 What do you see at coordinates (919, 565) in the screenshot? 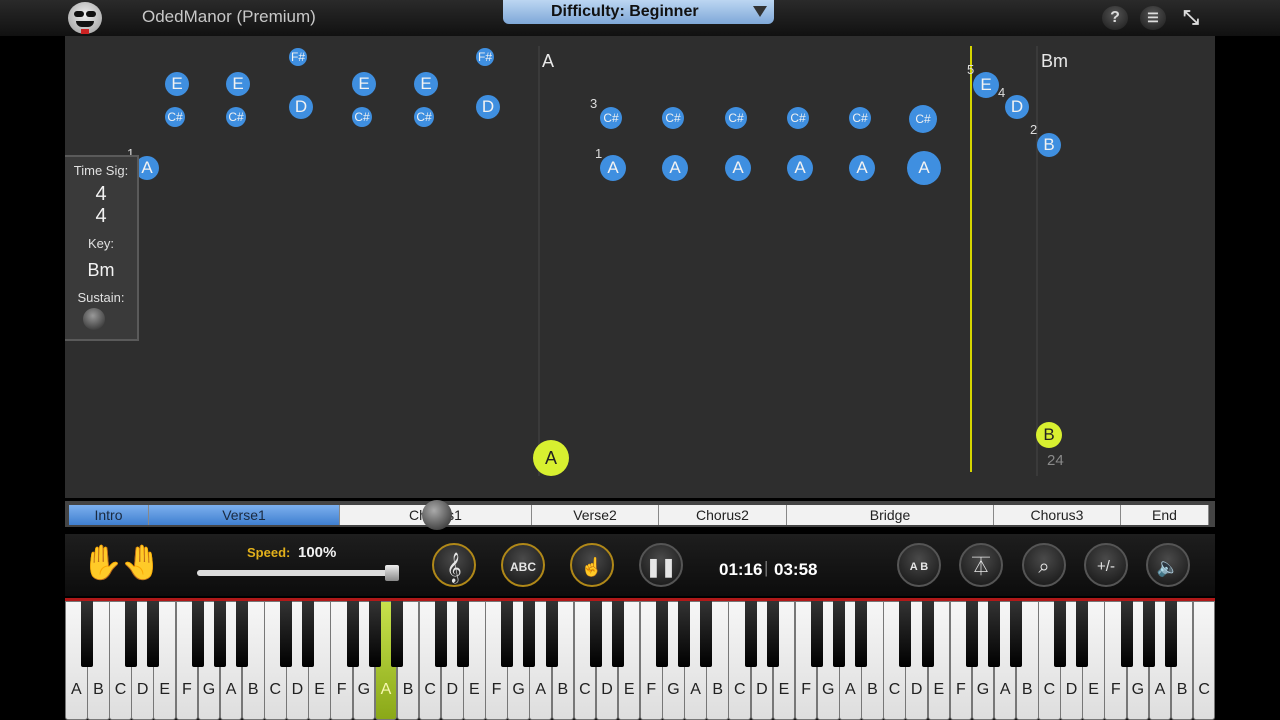
I see `loop-ab-button: A B` at bounding box center [919, 565].